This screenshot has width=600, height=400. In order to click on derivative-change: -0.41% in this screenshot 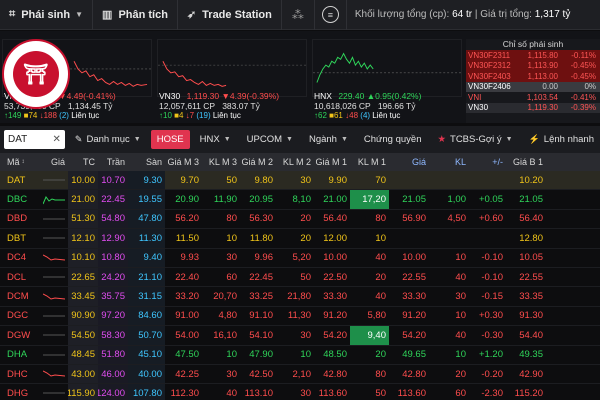, I will do `click(583, 97)`.